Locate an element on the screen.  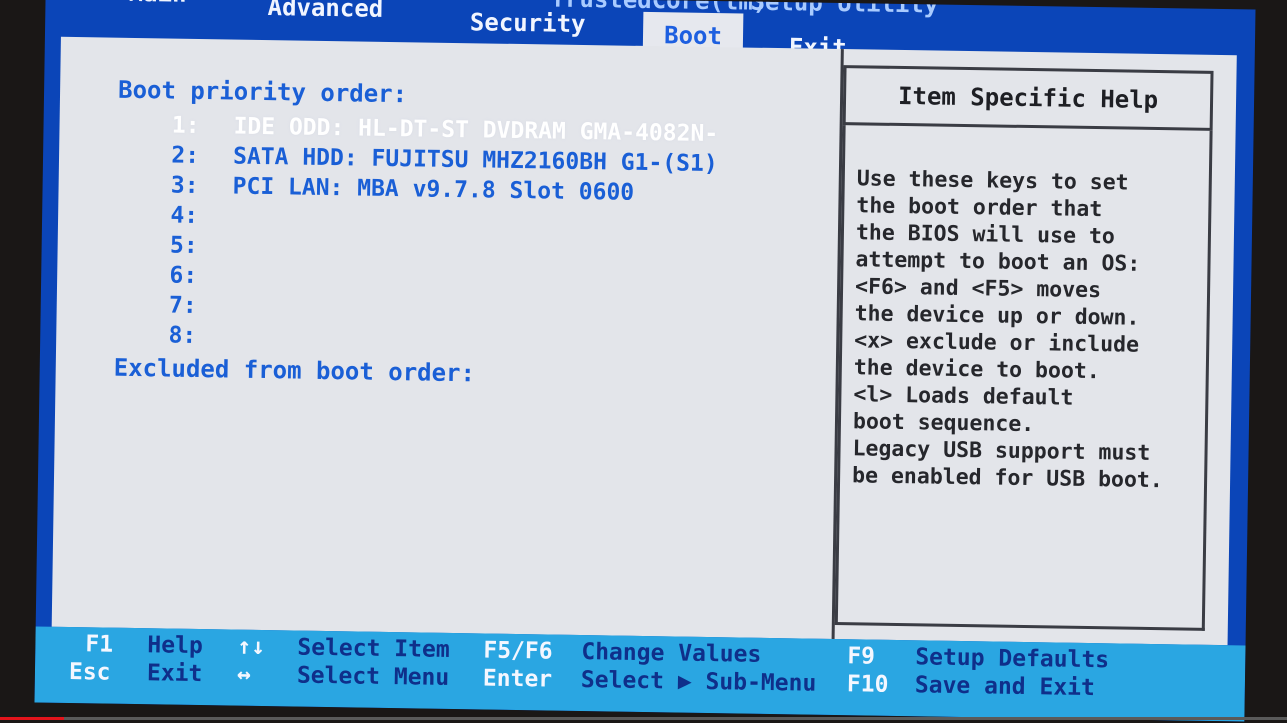
key-esc: Esc is located at coordinates (90, 672).